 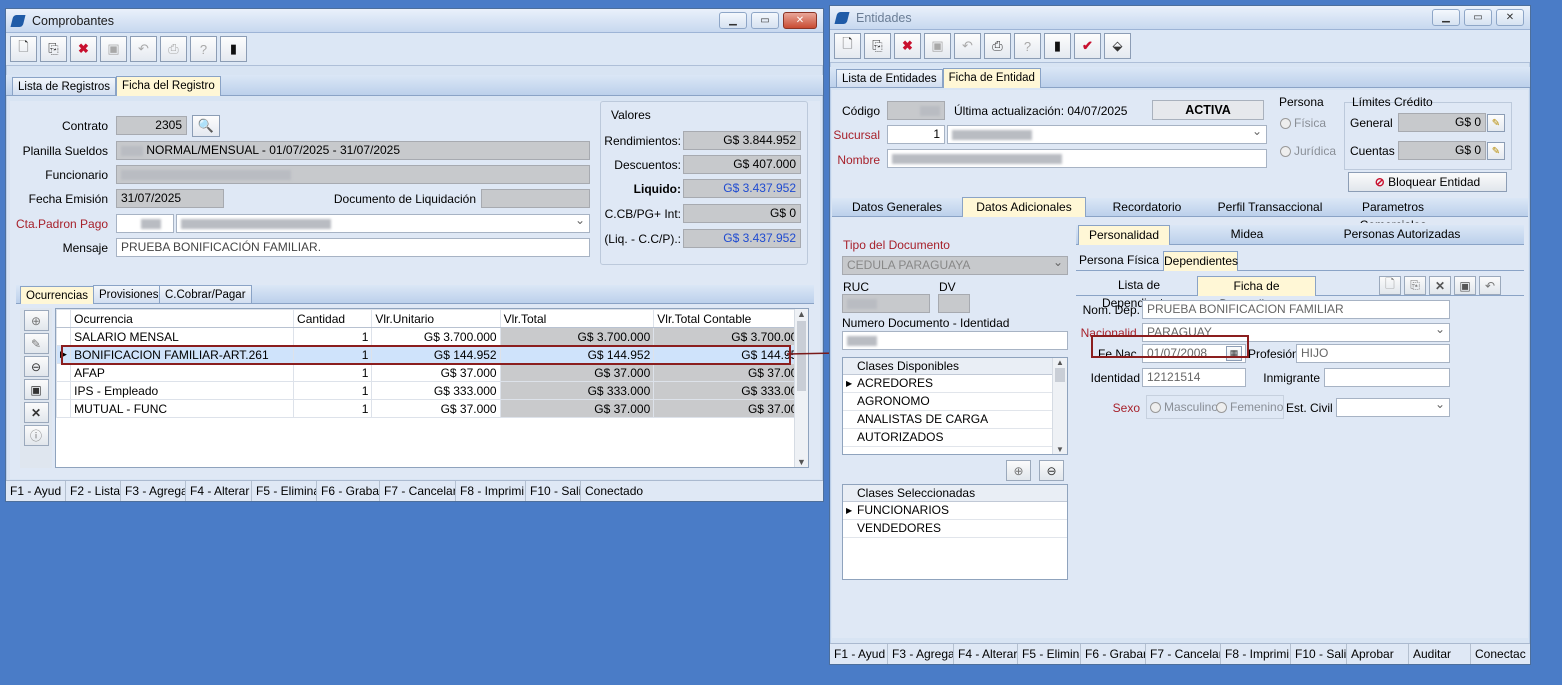 I want to click on print-icon: ⎙, so click(x=997, y=46).